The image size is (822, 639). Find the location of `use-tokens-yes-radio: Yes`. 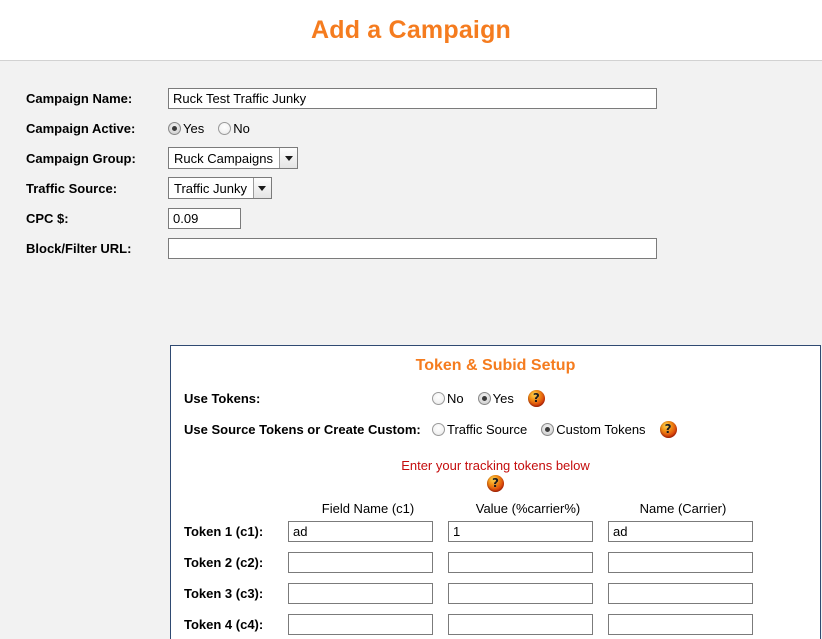

use-tokens-yes-radio: Yes is located at coordinates (499, 398).